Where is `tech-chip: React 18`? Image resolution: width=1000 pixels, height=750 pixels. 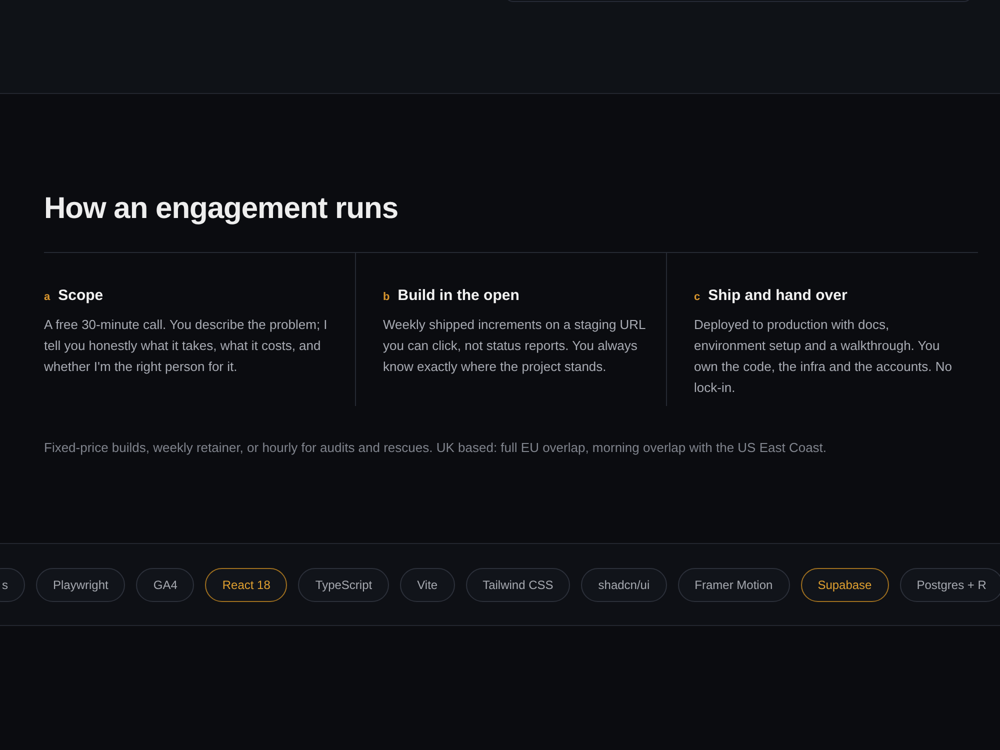
tech-chip: React 18 is located at coordinates (246, 585).